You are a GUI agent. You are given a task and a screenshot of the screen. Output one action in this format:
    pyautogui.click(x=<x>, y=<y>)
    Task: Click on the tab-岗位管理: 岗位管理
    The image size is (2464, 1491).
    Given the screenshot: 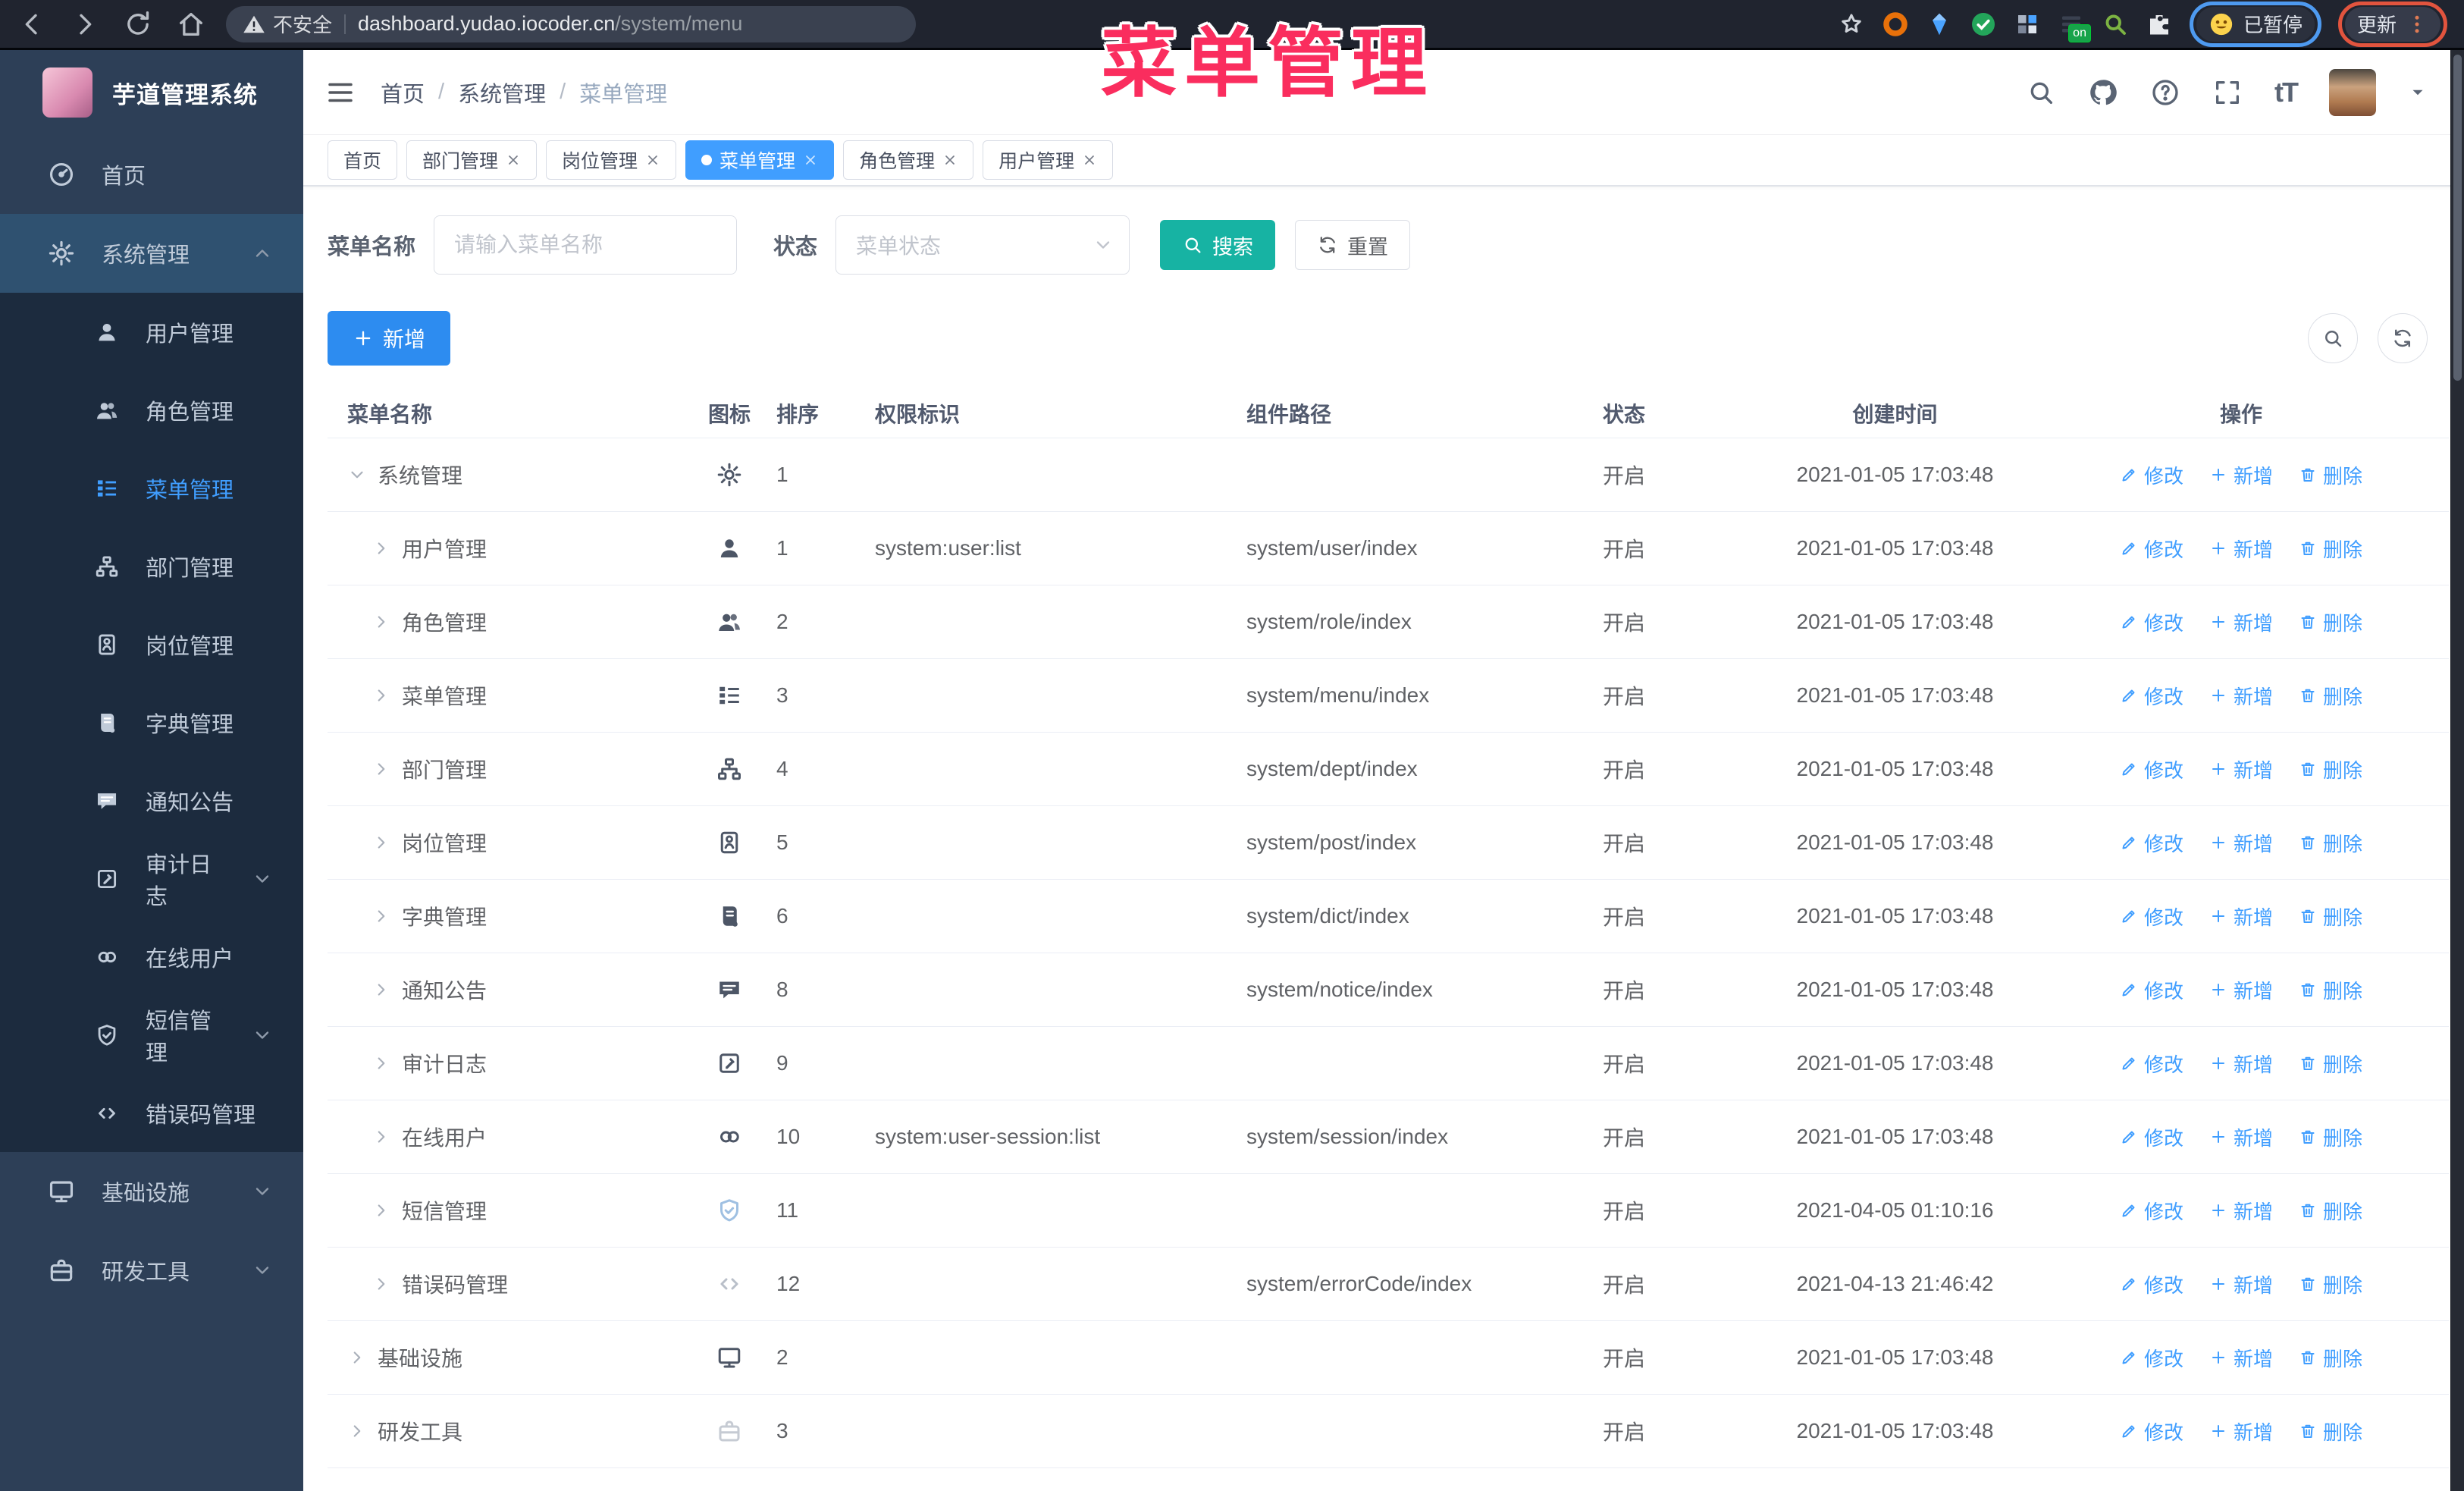 What is the action you would take?
    pyautogui.click(x=611, y=160)
    